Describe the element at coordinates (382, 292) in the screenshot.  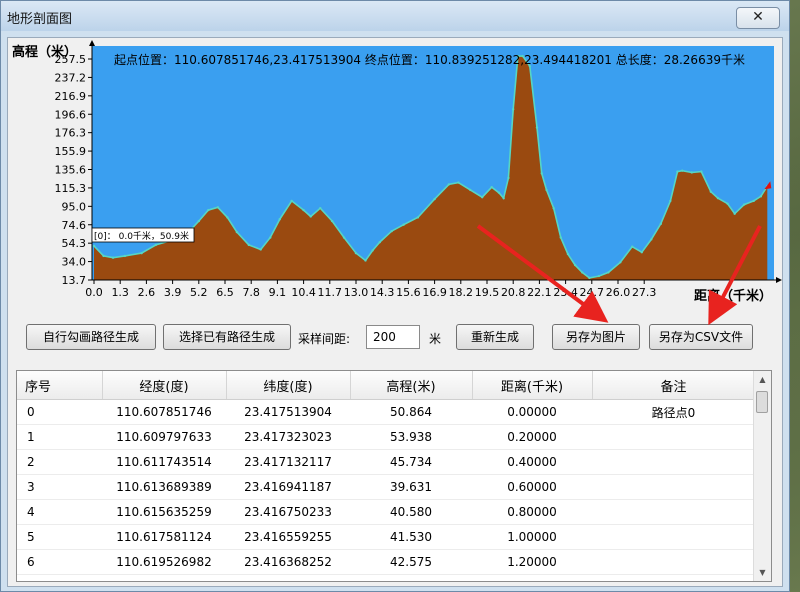
I see `x-tick-label: 14.3` at that location.